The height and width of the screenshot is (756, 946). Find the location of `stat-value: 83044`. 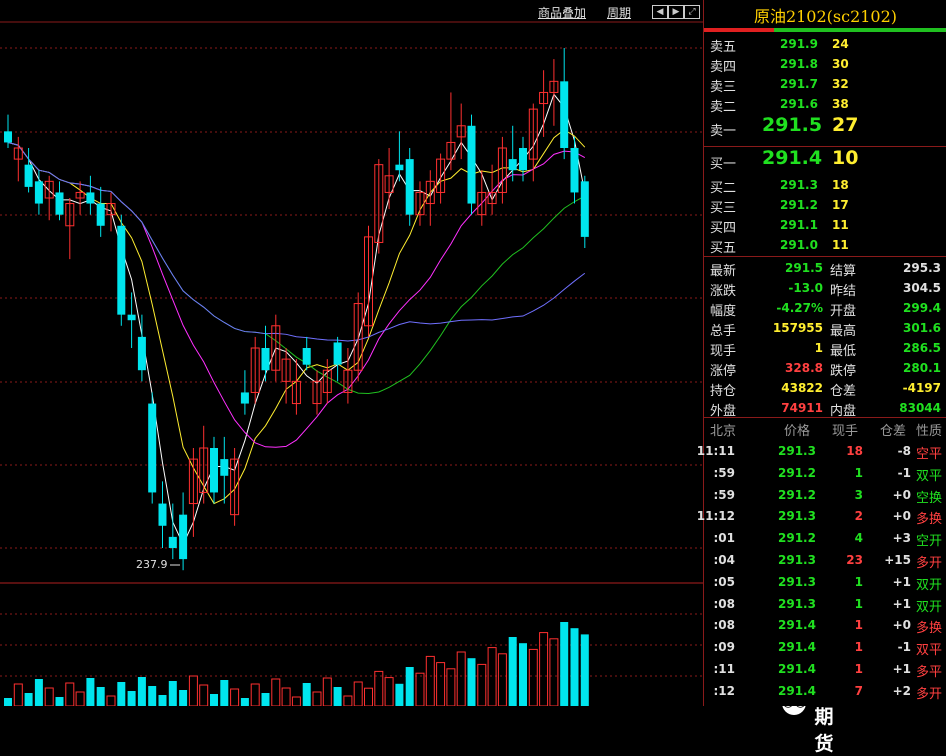

stat-value: 83044 is located at coordinates (920, 408).